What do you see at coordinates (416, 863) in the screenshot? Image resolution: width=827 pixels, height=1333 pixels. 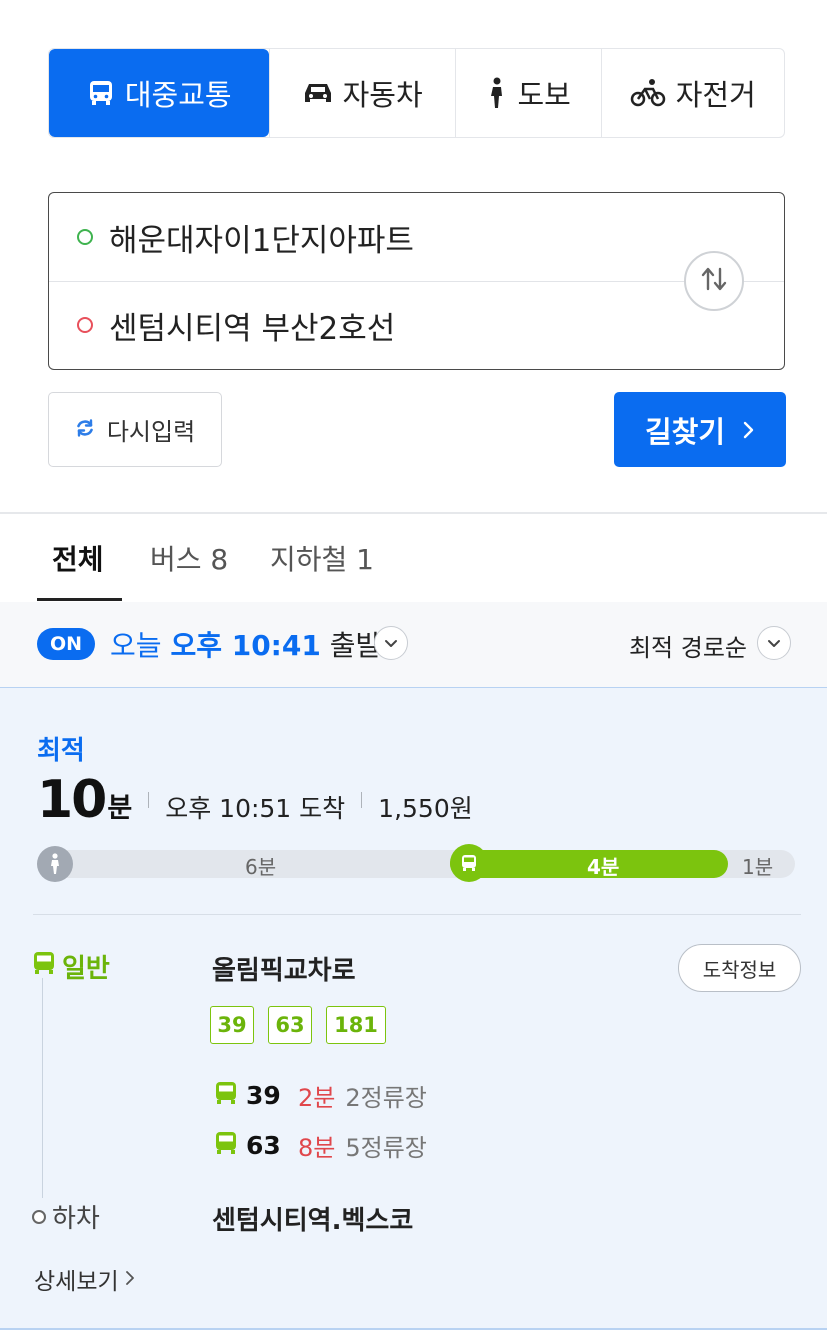 I see `route-timeline: 6분 4분 1분` at bounding box center [416, 863].